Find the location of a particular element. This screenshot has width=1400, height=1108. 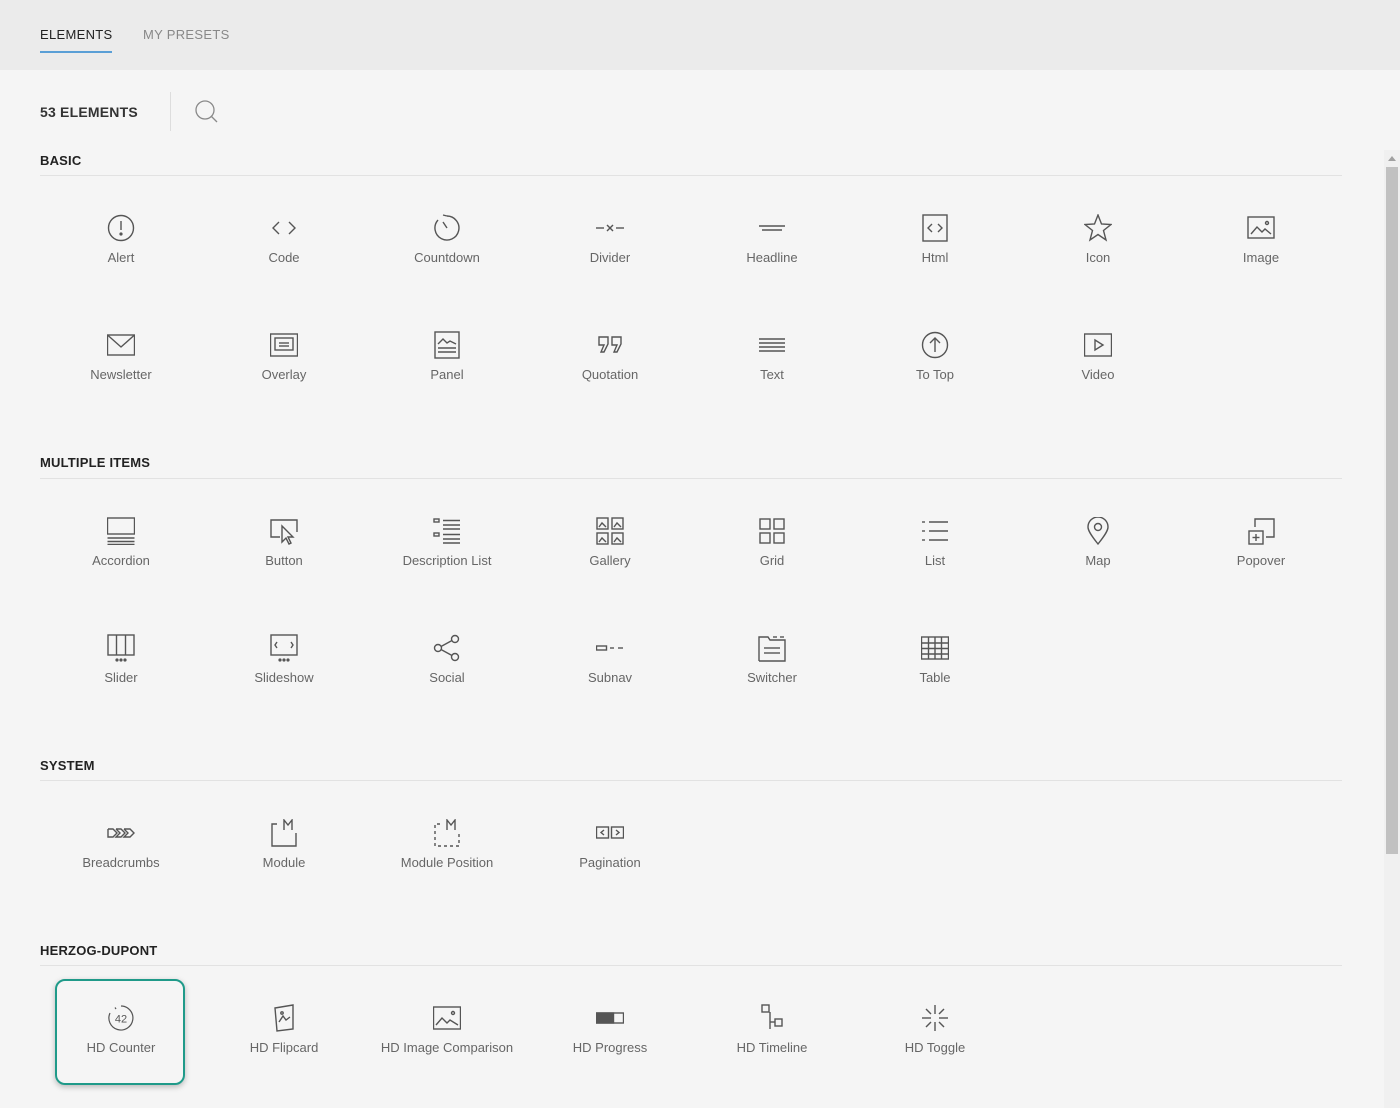

element-map: Map is located at coordinates (1098, 567).